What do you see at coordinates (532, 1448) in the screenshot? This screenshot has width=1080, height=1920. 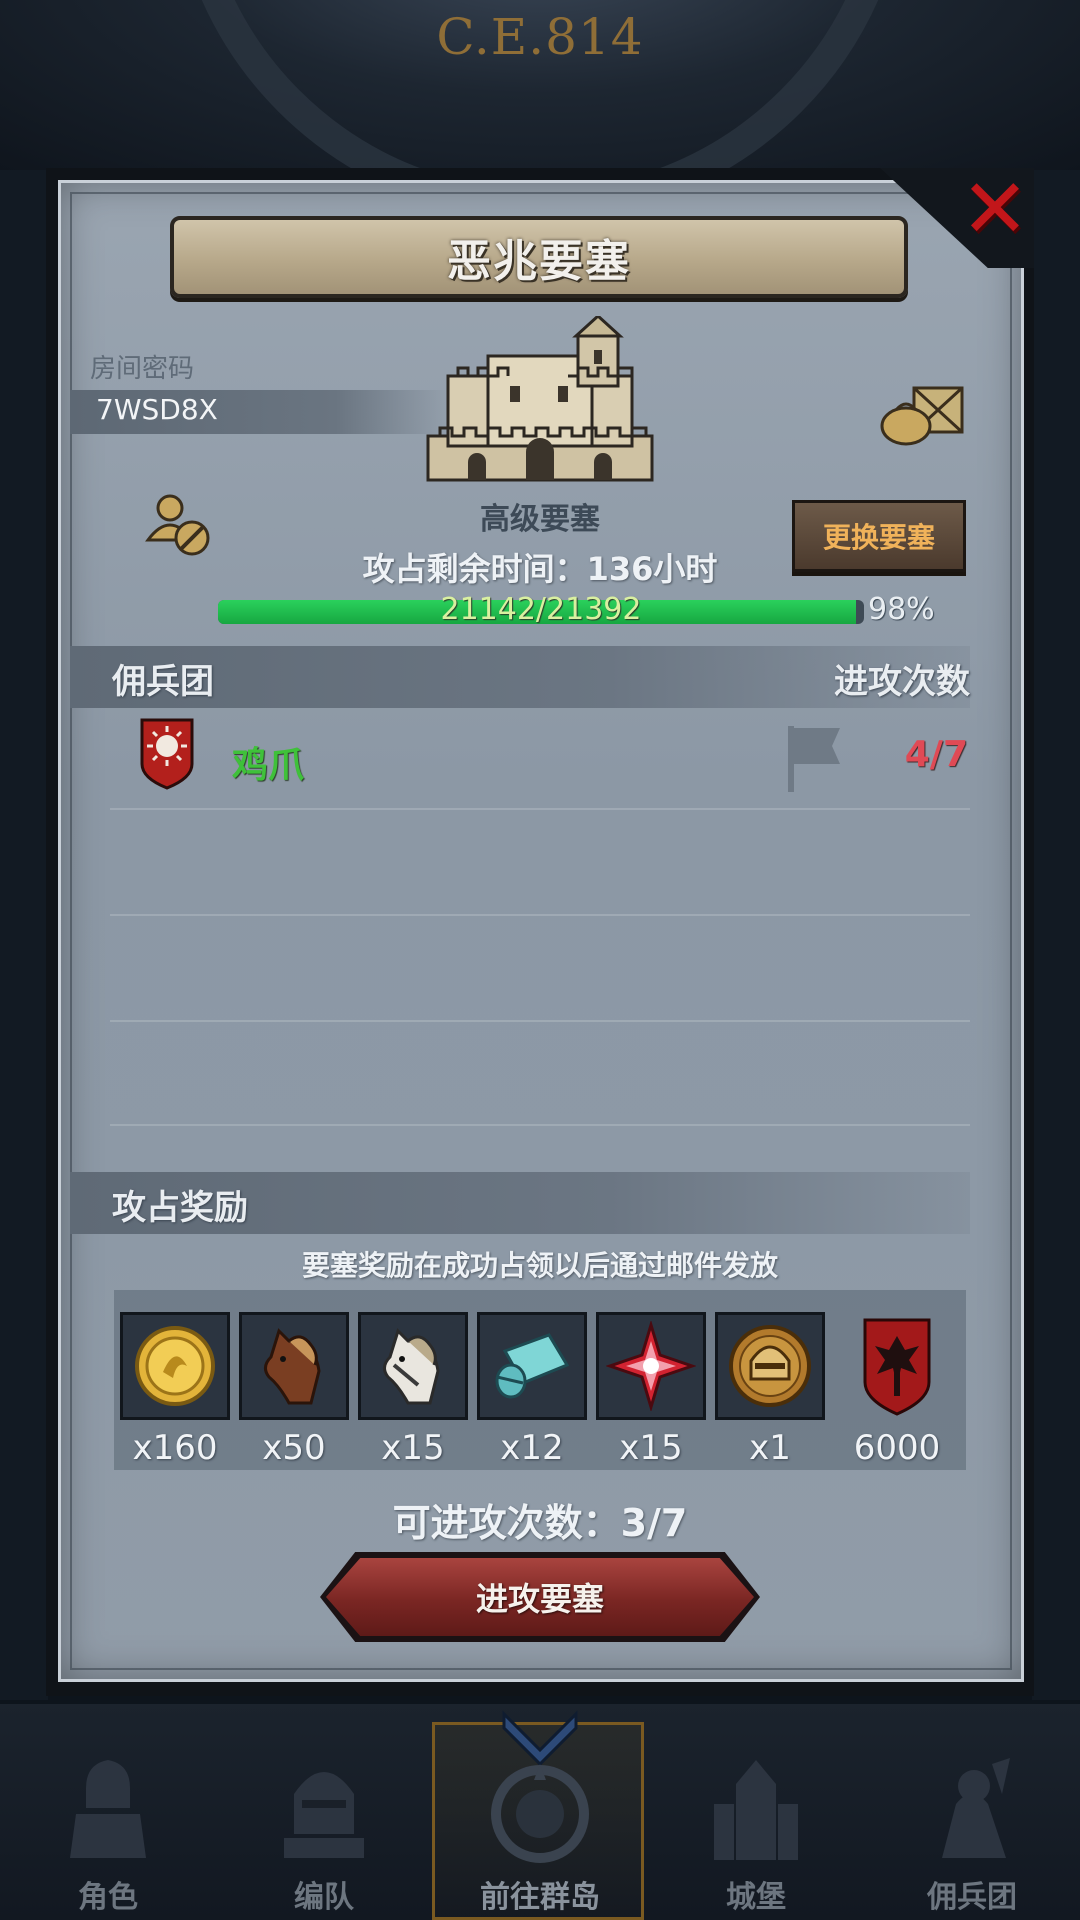 I see `reward-qty: x12` at bounding box center [532, 1448].